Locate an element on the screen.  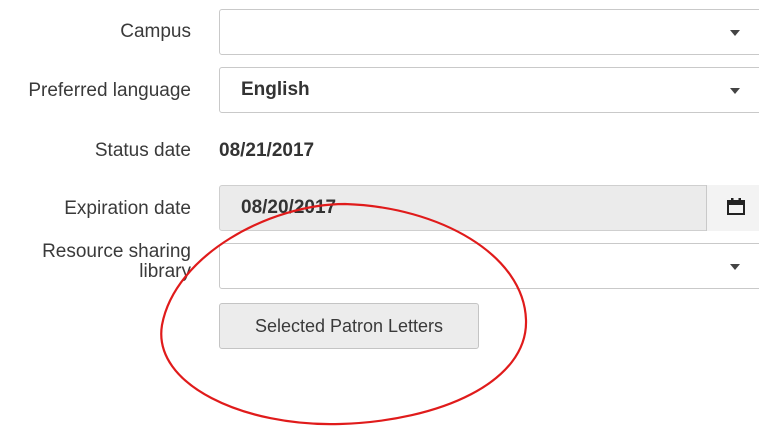
preferred-language-select: English is located at coordinates (489, 90).